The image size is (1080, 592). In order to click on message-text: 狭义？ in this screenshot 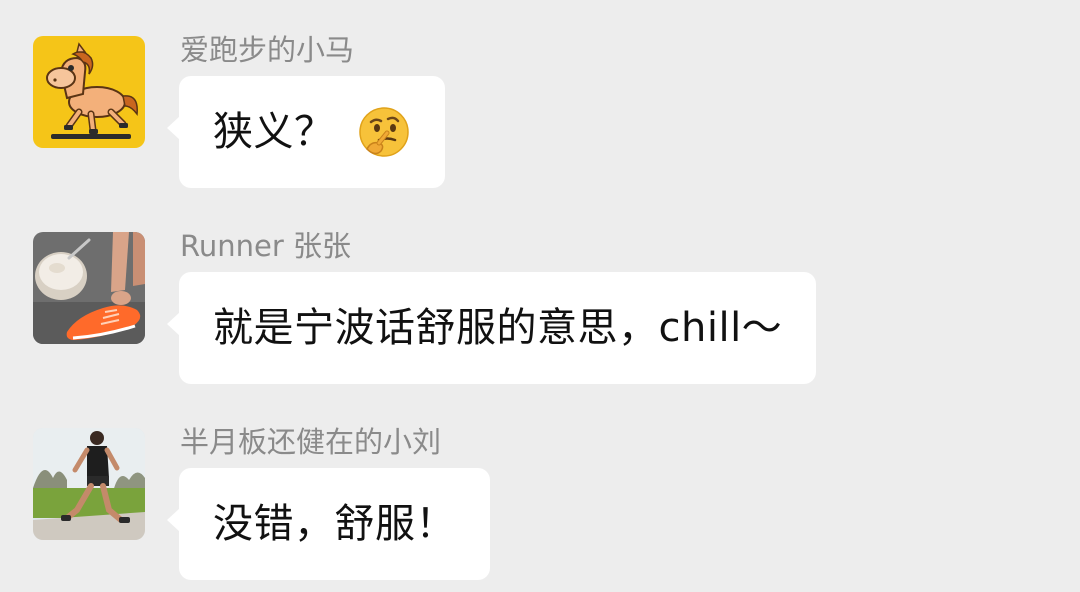, I will do `click(274, 132)`.